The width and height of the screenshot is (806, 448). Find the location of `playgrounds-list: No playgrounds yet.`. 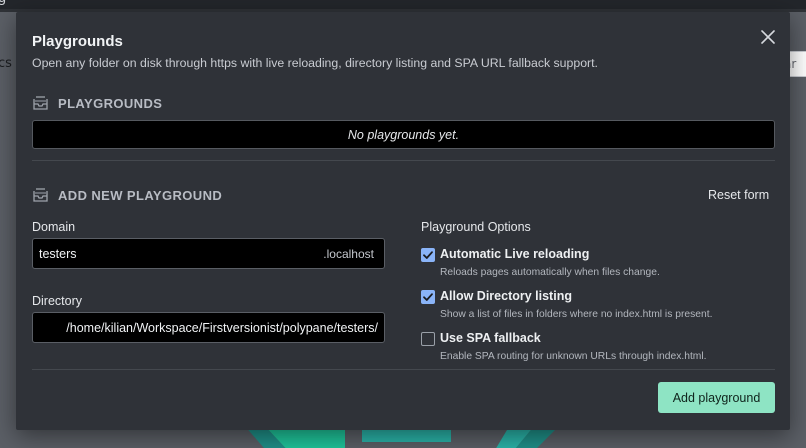

playgrounds-list: No playgrounds yet. is located at coordinates (403, 134).